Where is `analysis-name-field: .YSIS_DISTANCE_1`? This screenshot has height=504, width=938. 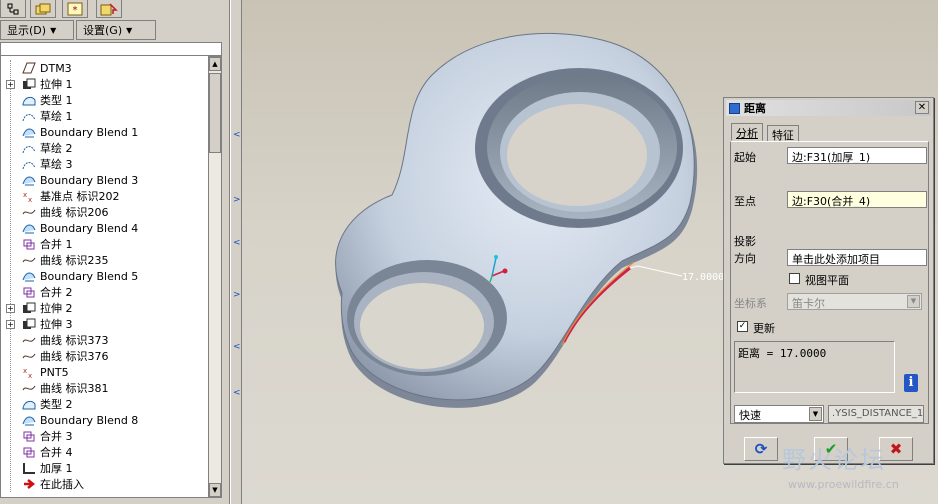
analysis-name-field: .YSIS_DISTANCE_1 is located at coordinates (876, 414).